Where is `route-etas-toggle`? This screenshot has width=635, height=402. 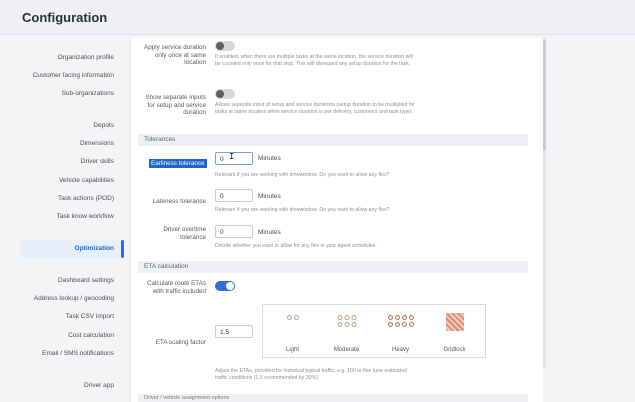 route-etas-toggle is located at coordinates (225, 286).